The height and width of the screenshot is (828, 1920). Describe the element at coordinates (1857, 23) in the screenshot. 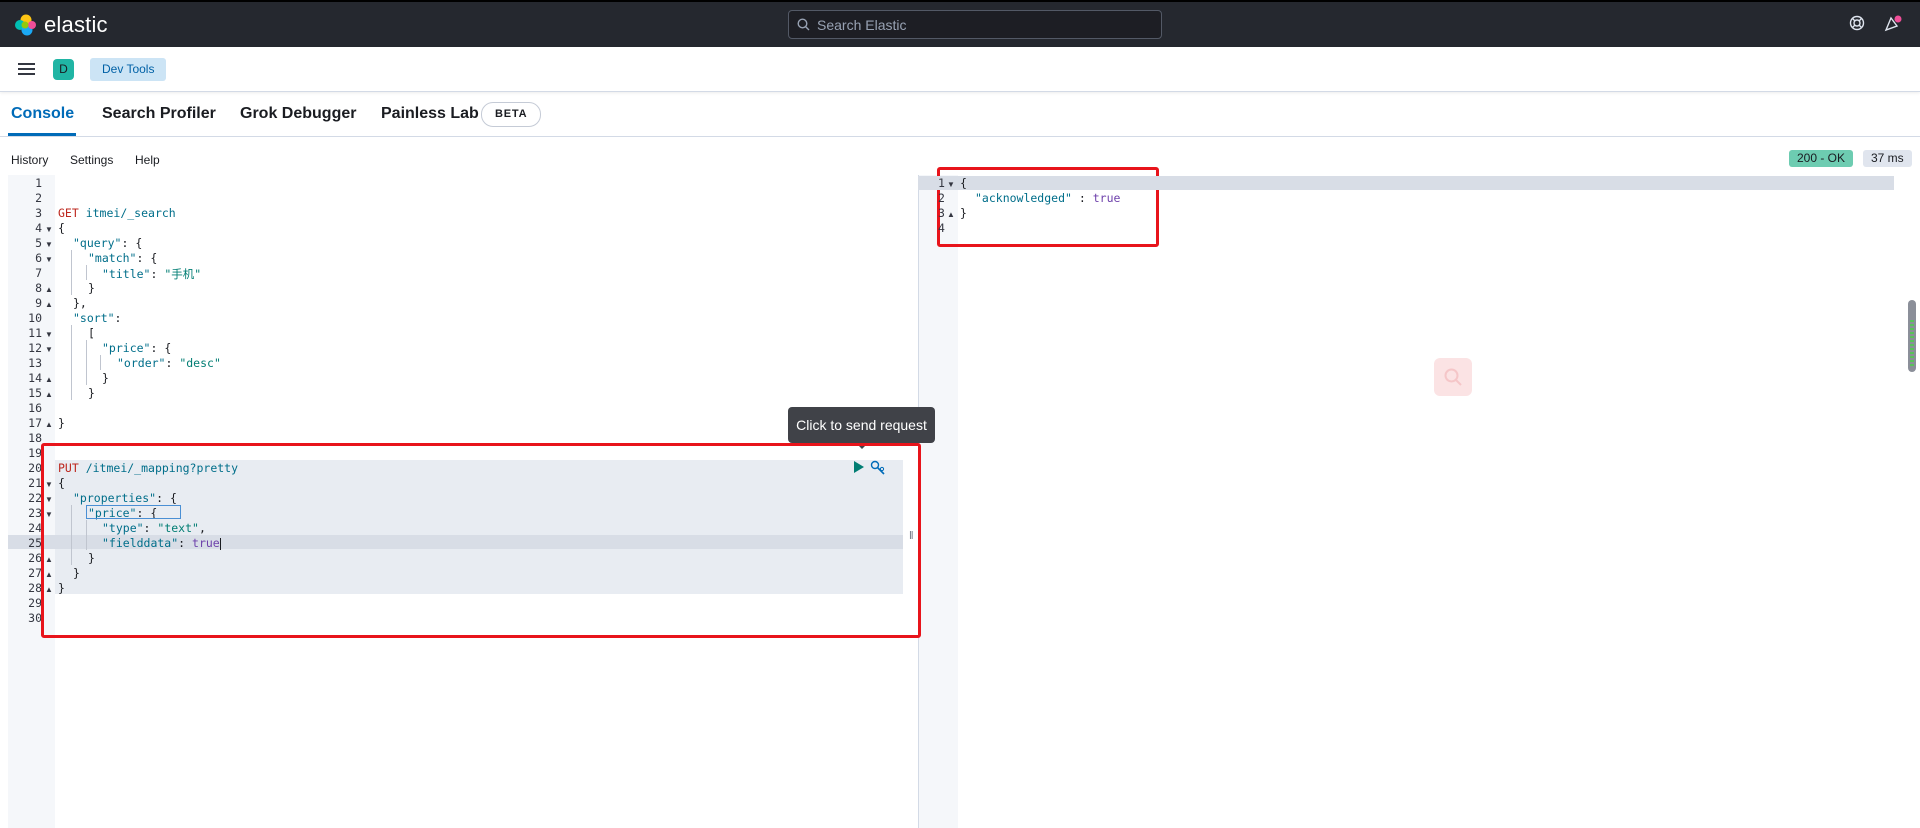

I see `help-icon` at that location.